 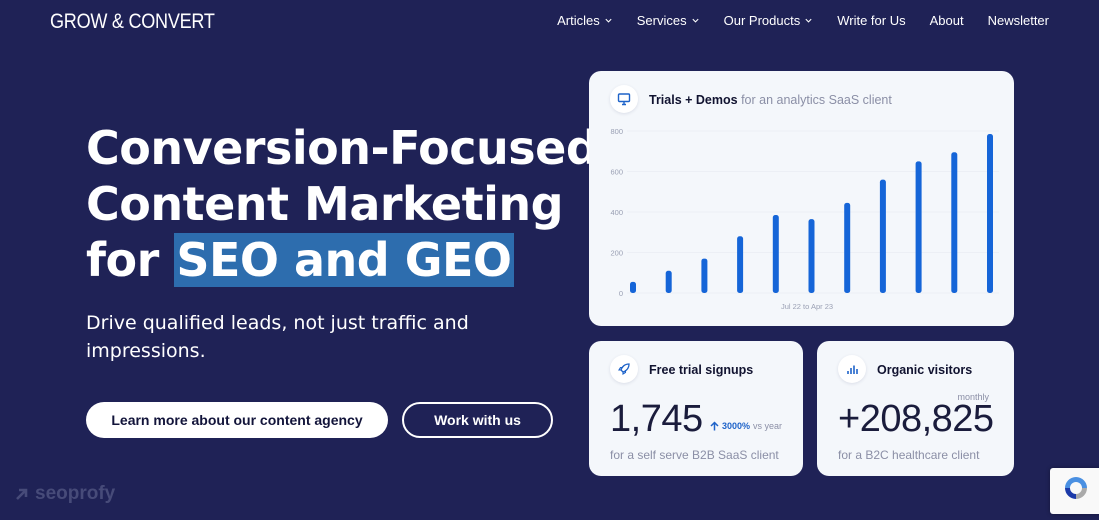 I want to click on x-axis-label: Jul 22 to Apr 23, so click(x=807, y=306).